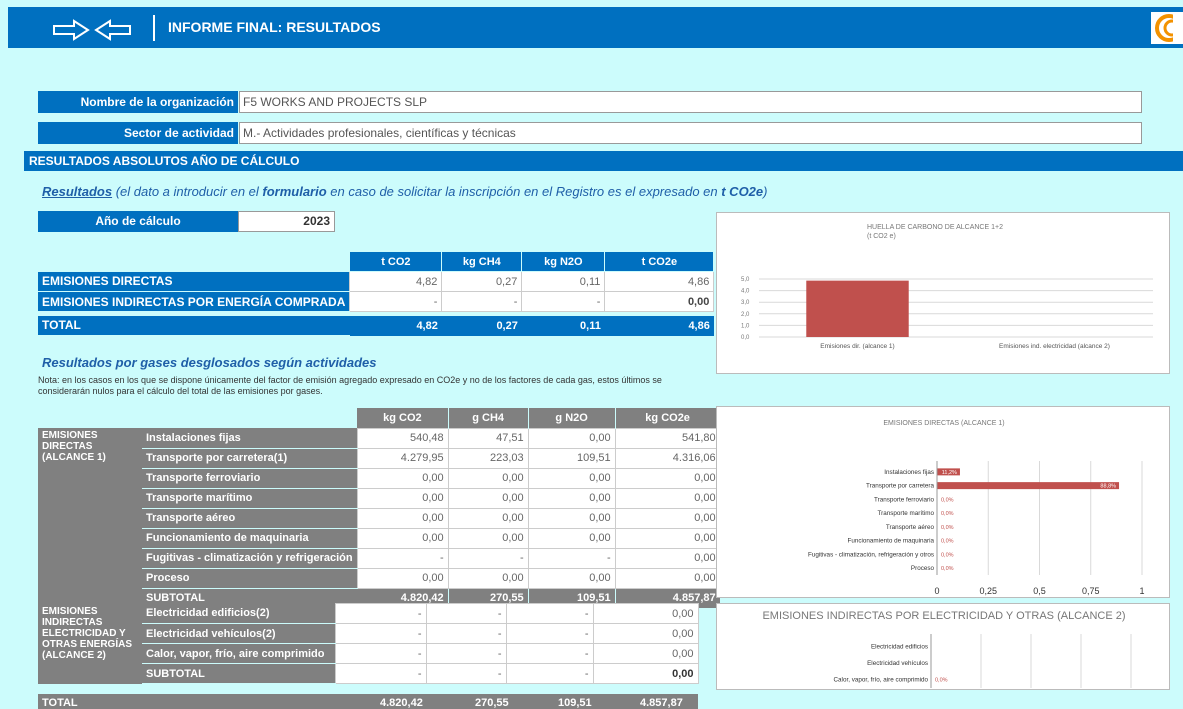 This screenshot has width=1183, height=709. Describe the element at coordinates (250, 438) in the screenshot. I see `row-label: Instalaciones fijas` at that location.